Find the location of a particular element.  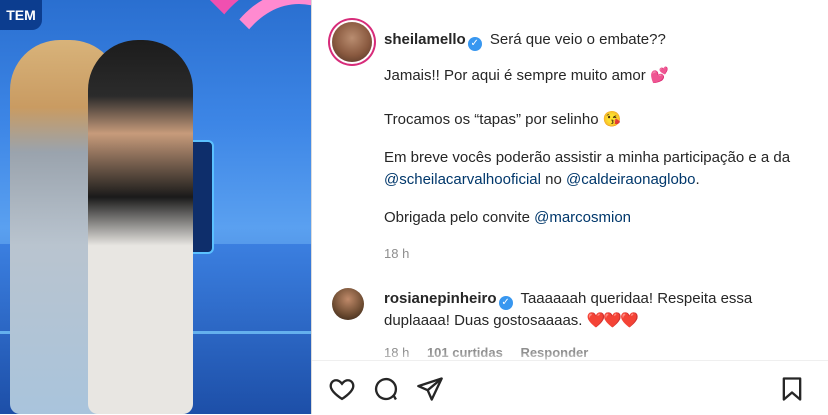

post-timestamp: 18 h is located at coordinates (396, 253).